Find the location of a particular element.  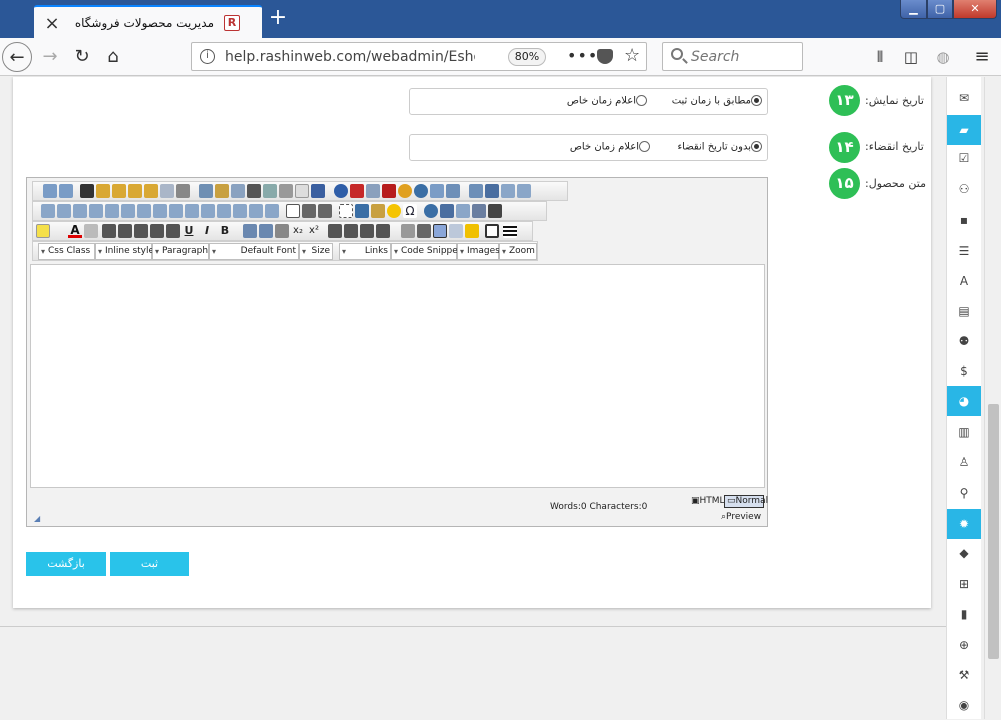

template-icon is located at coordinates (476, 191).